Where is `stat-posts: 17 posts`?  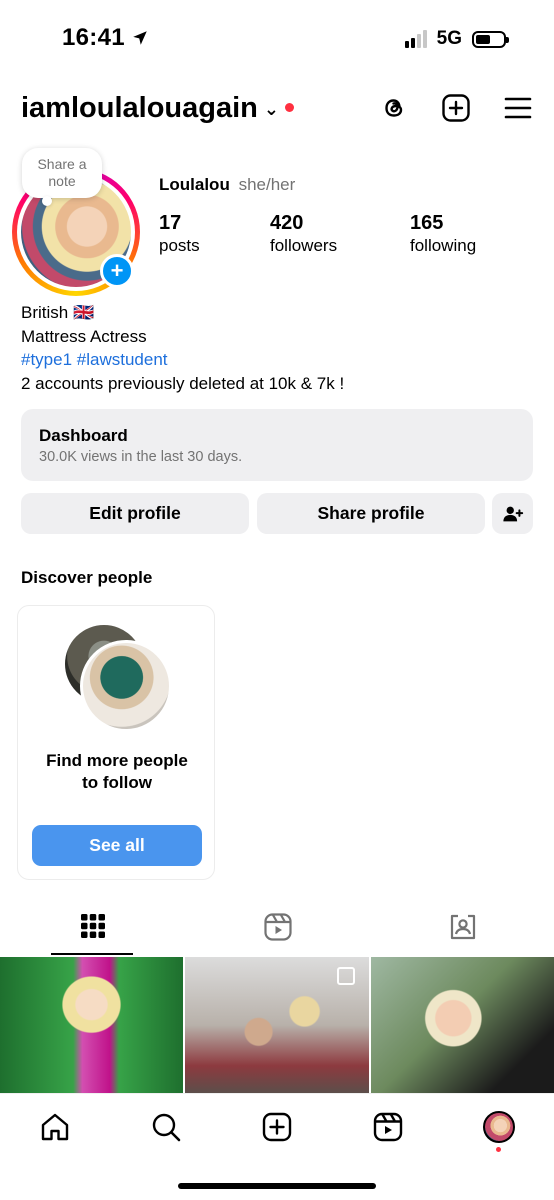
stat-posts: 17 posts is located at coordinates (179, 234).